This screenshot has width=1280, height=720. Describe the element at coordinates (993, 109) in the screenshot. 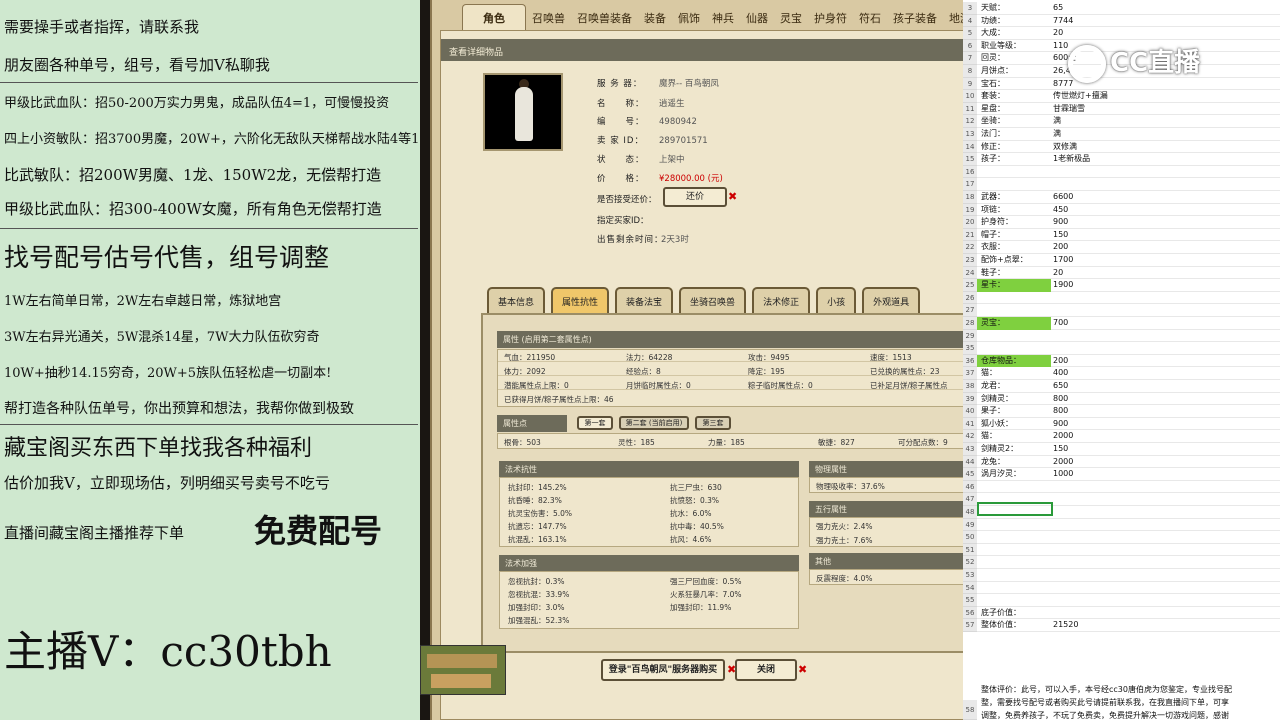

I see `cell-label: 星盘：` at that location.